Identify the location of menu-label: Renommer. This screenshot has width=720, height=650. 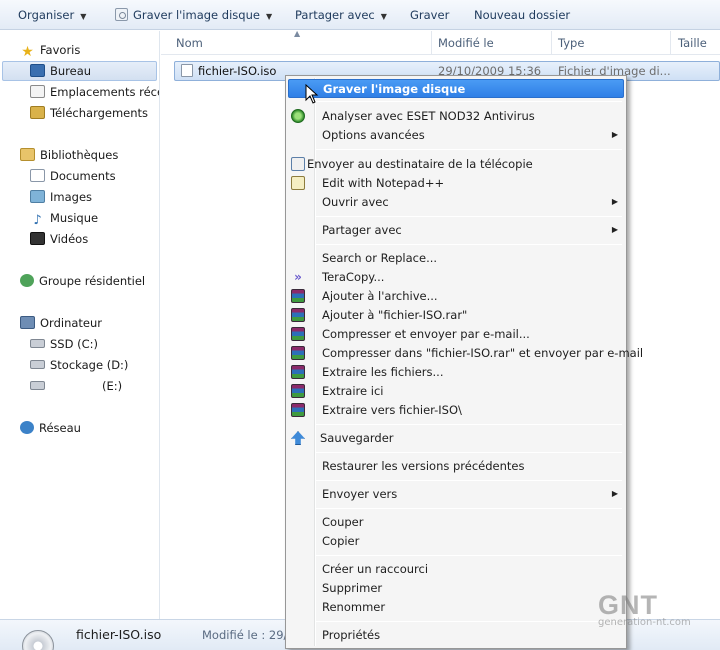
(354, 607).